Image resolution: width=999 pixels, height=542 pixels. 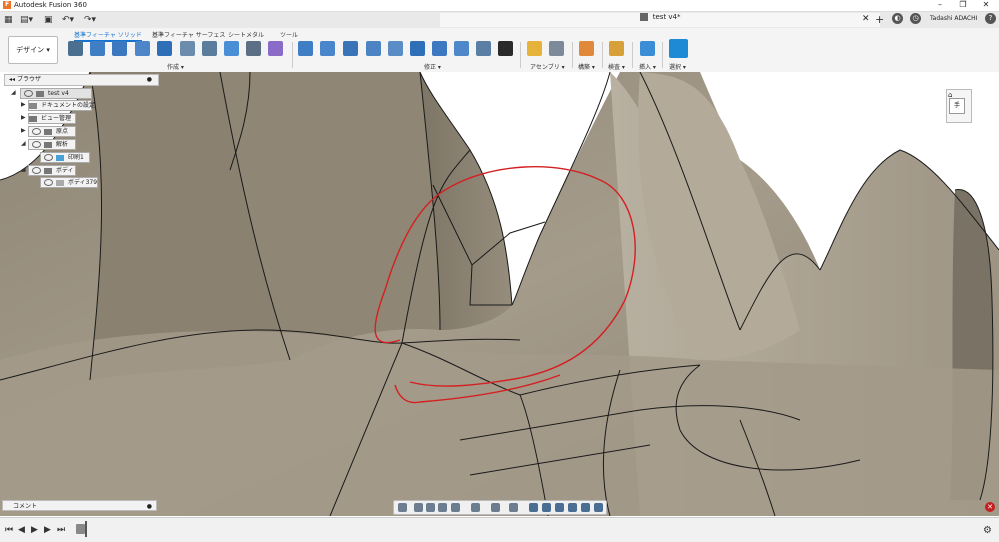 What do you see at coordinates (616, 66) in the screenshot?
I see `inspect-group-label: 検査 ▾` at bounding box center [616, 66].